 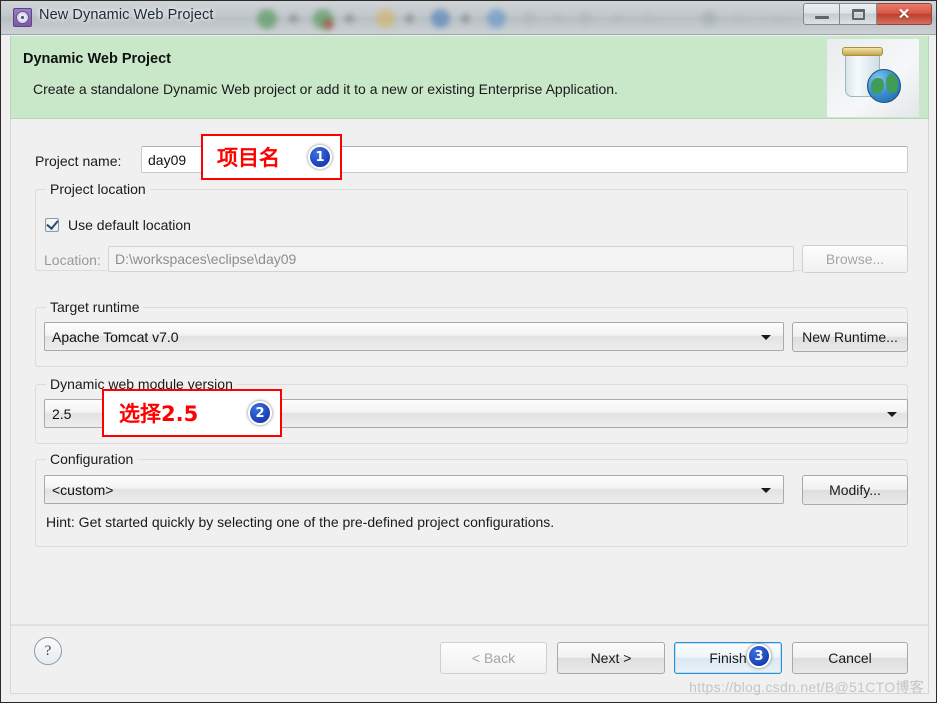 I want to click on use-default-location-label: Use default location, so click(x=129, y=225).